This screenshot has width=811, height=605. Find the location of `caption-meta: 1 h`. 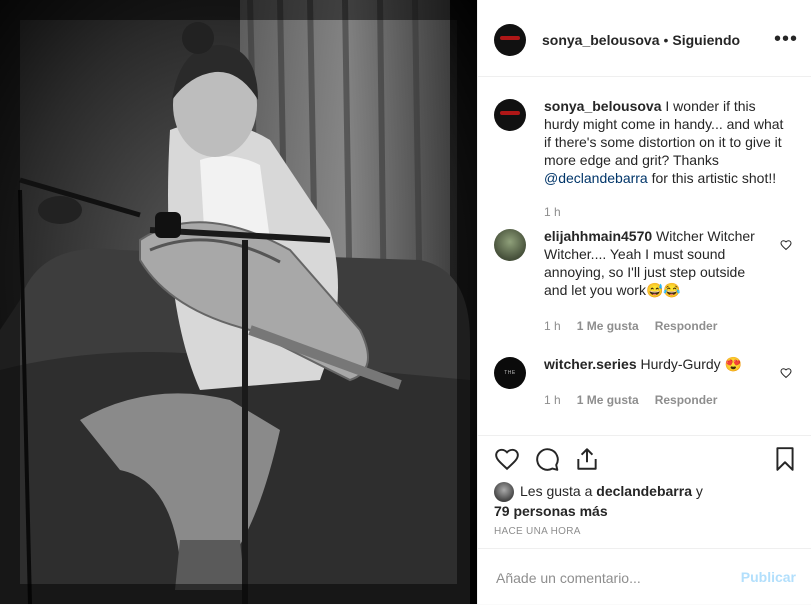

caption-meta: 1 h is located at coordinates (560, 212).